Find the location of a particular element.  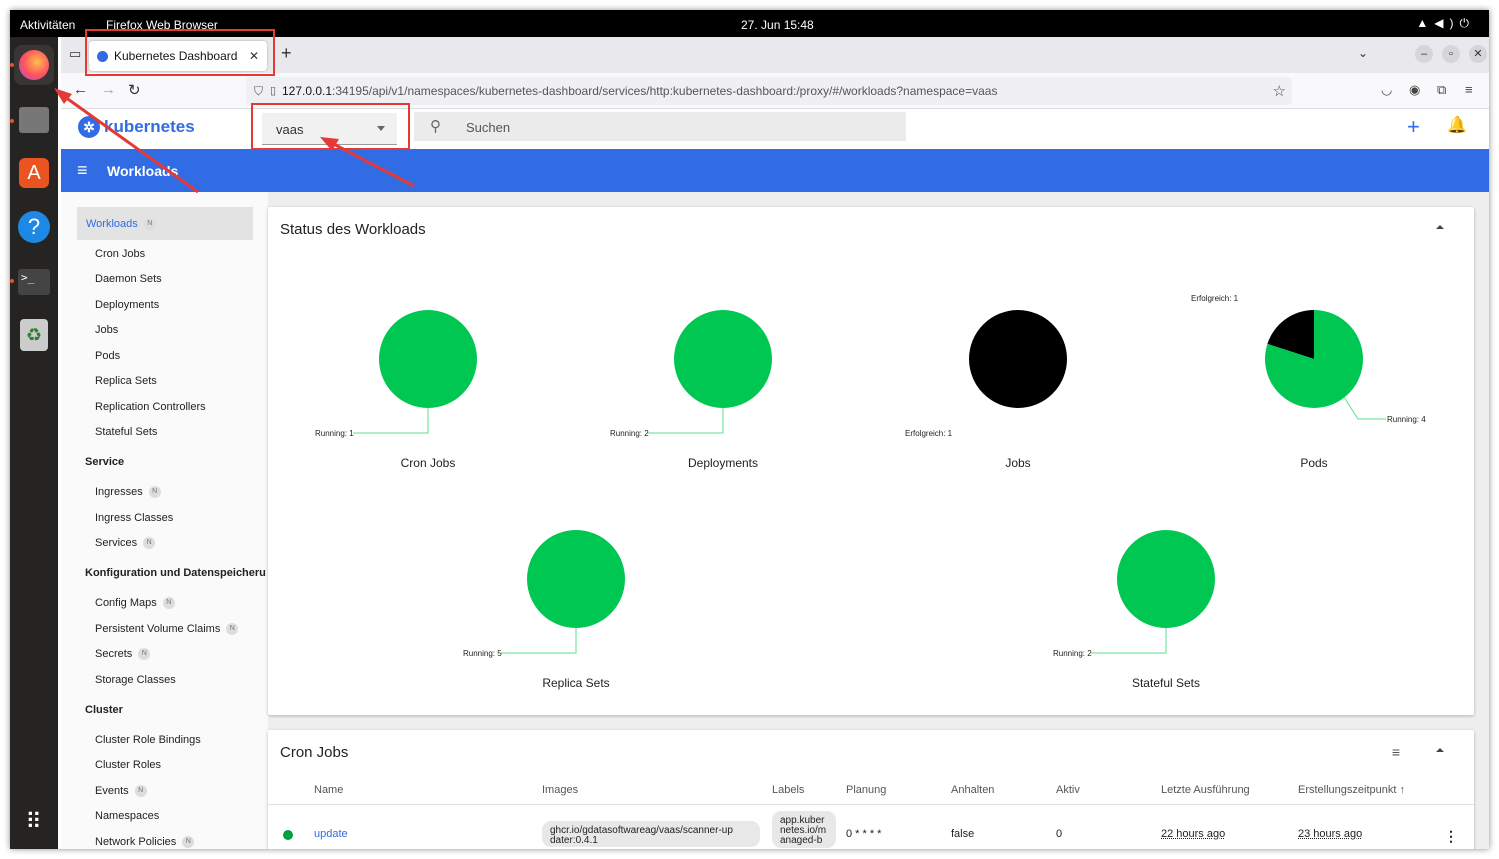

annotation-arrows is located at coordinates (234, 141).